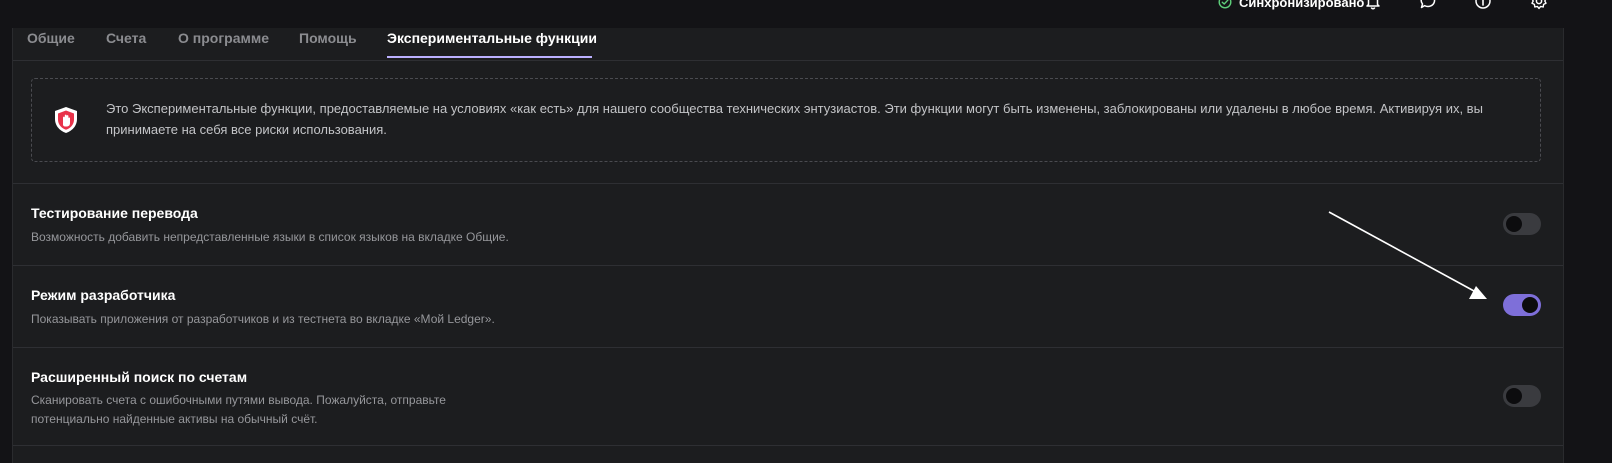 The image size is (1612, 463). I want to click on gear-icon, so click(1539, 5).